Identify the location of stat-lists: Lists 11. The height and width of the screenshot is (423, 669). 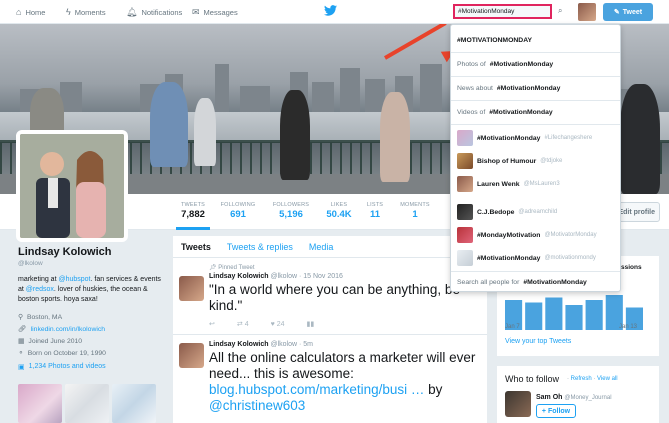
(375, 211).